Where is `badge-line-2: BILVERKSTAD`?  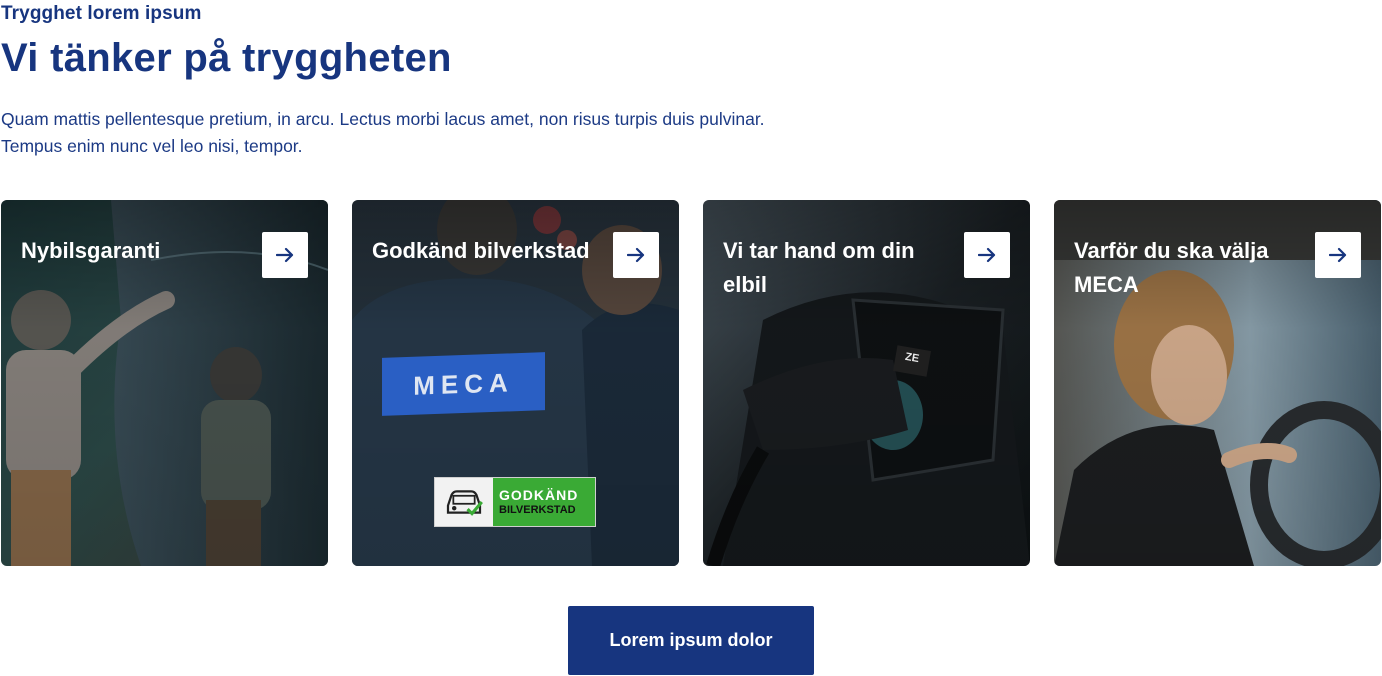
badge-line-2: BILVERKSTAD is located at coordinates (537, 510).